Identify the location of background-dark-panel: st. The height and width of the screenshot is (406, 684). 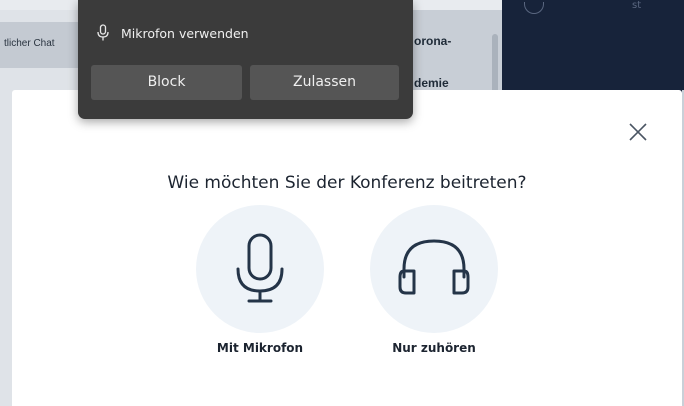
(593, 47).